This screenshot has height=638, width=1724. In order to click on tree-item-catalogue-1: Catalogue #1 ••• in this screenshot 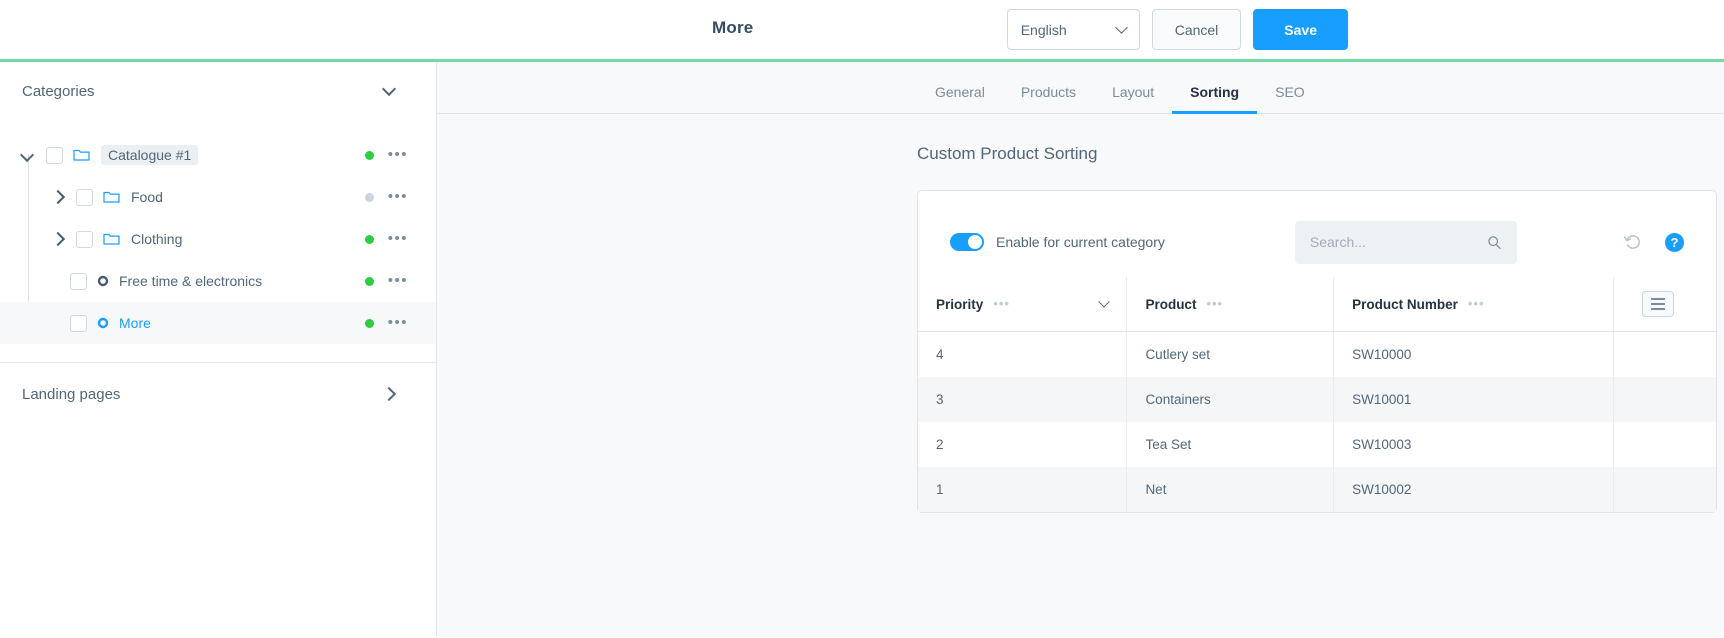, I will do `click(218, 155)`.